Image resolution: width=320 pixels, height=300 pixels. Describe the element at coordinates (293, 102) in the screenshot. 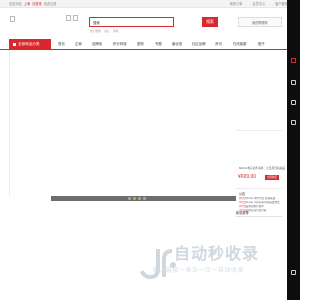

I see `favorite-icon` at that location.